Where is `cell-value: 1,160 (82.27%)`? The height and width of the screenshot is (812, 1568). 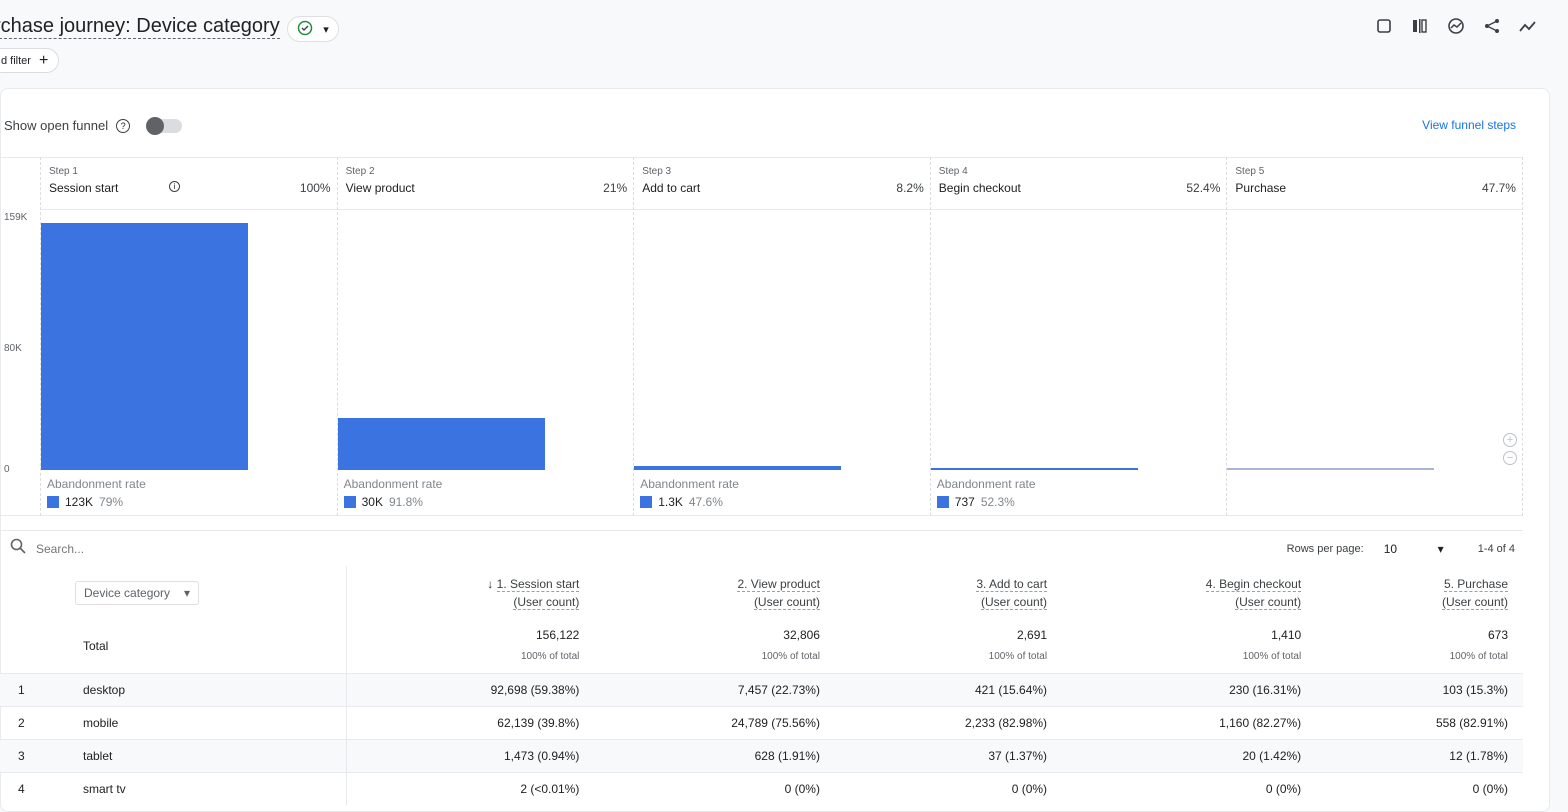 cell-value: 1,160 (82.27%) is located at coordinates (1189, 722).